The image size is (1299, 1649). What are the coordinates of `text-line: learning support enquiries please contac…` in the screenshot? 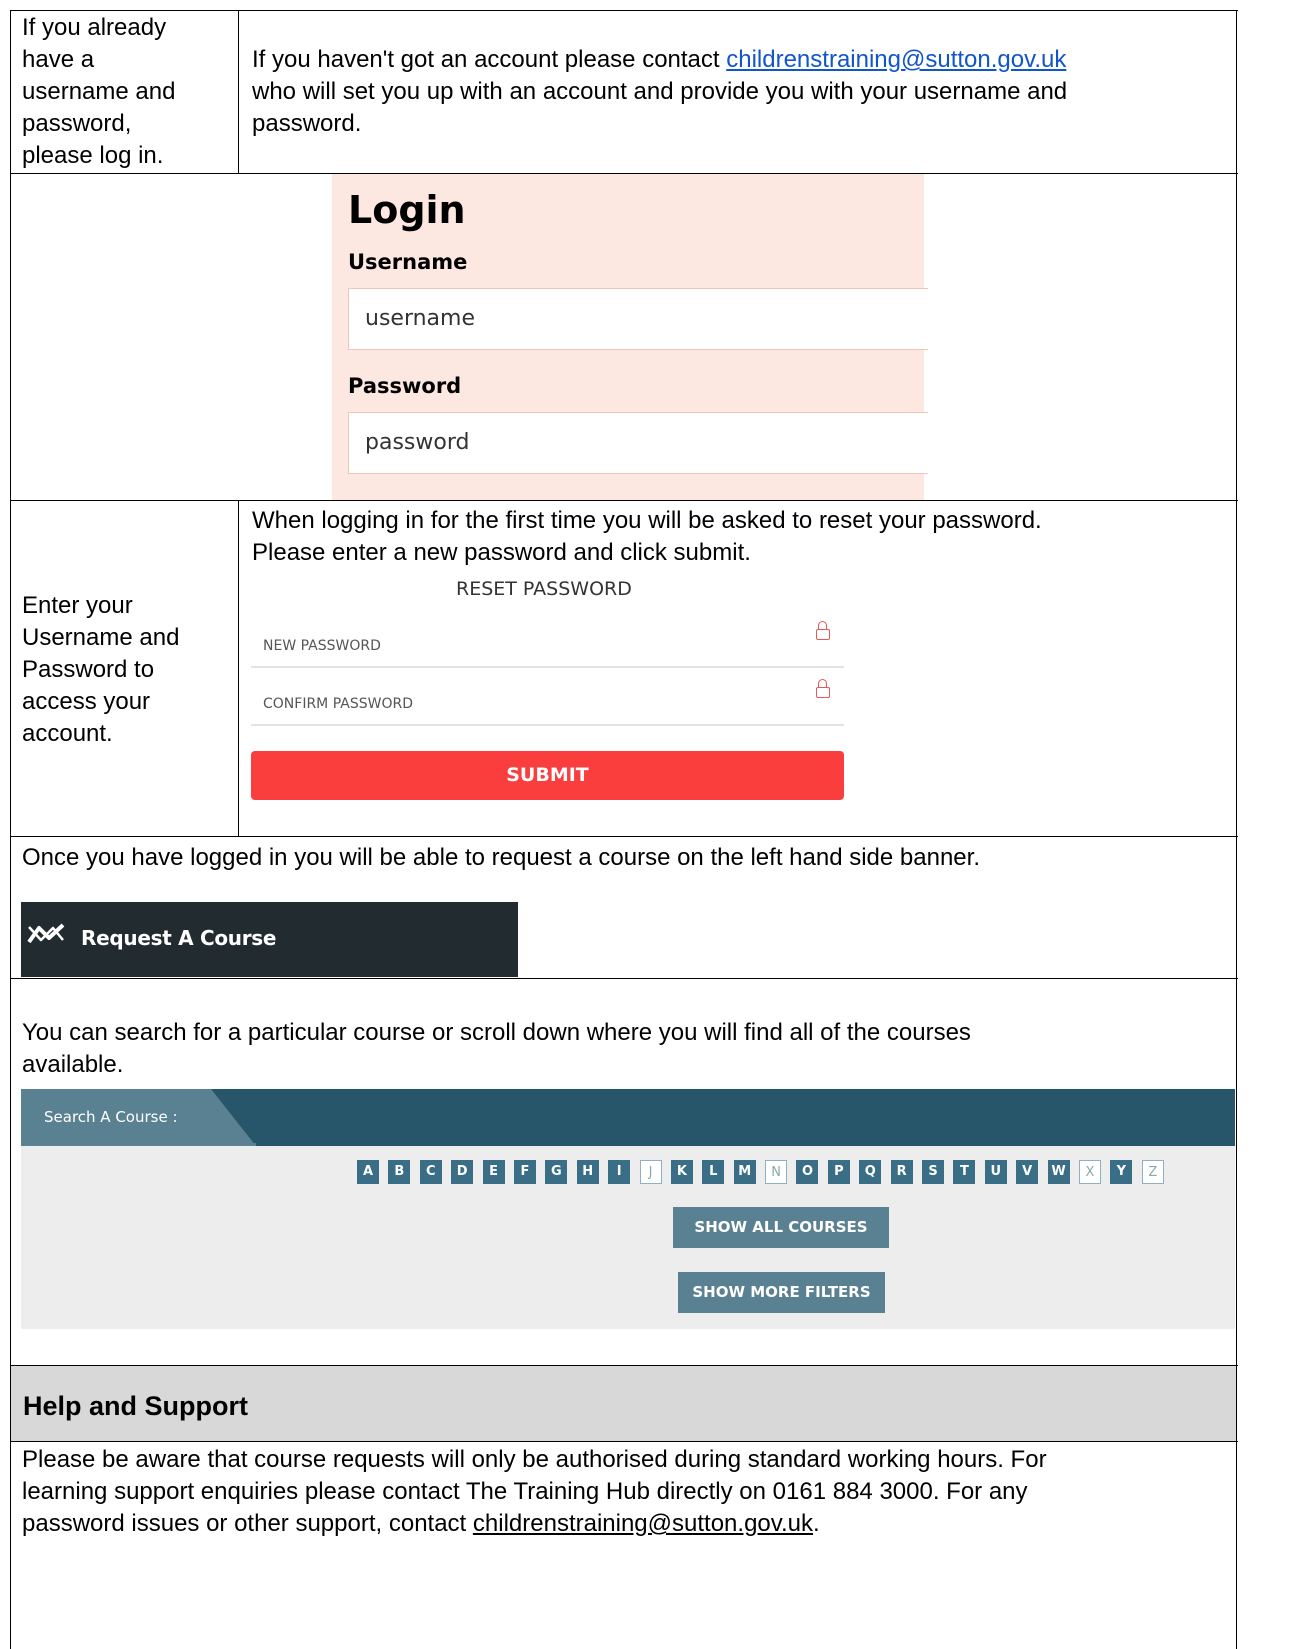 It's located at (525, 1491).